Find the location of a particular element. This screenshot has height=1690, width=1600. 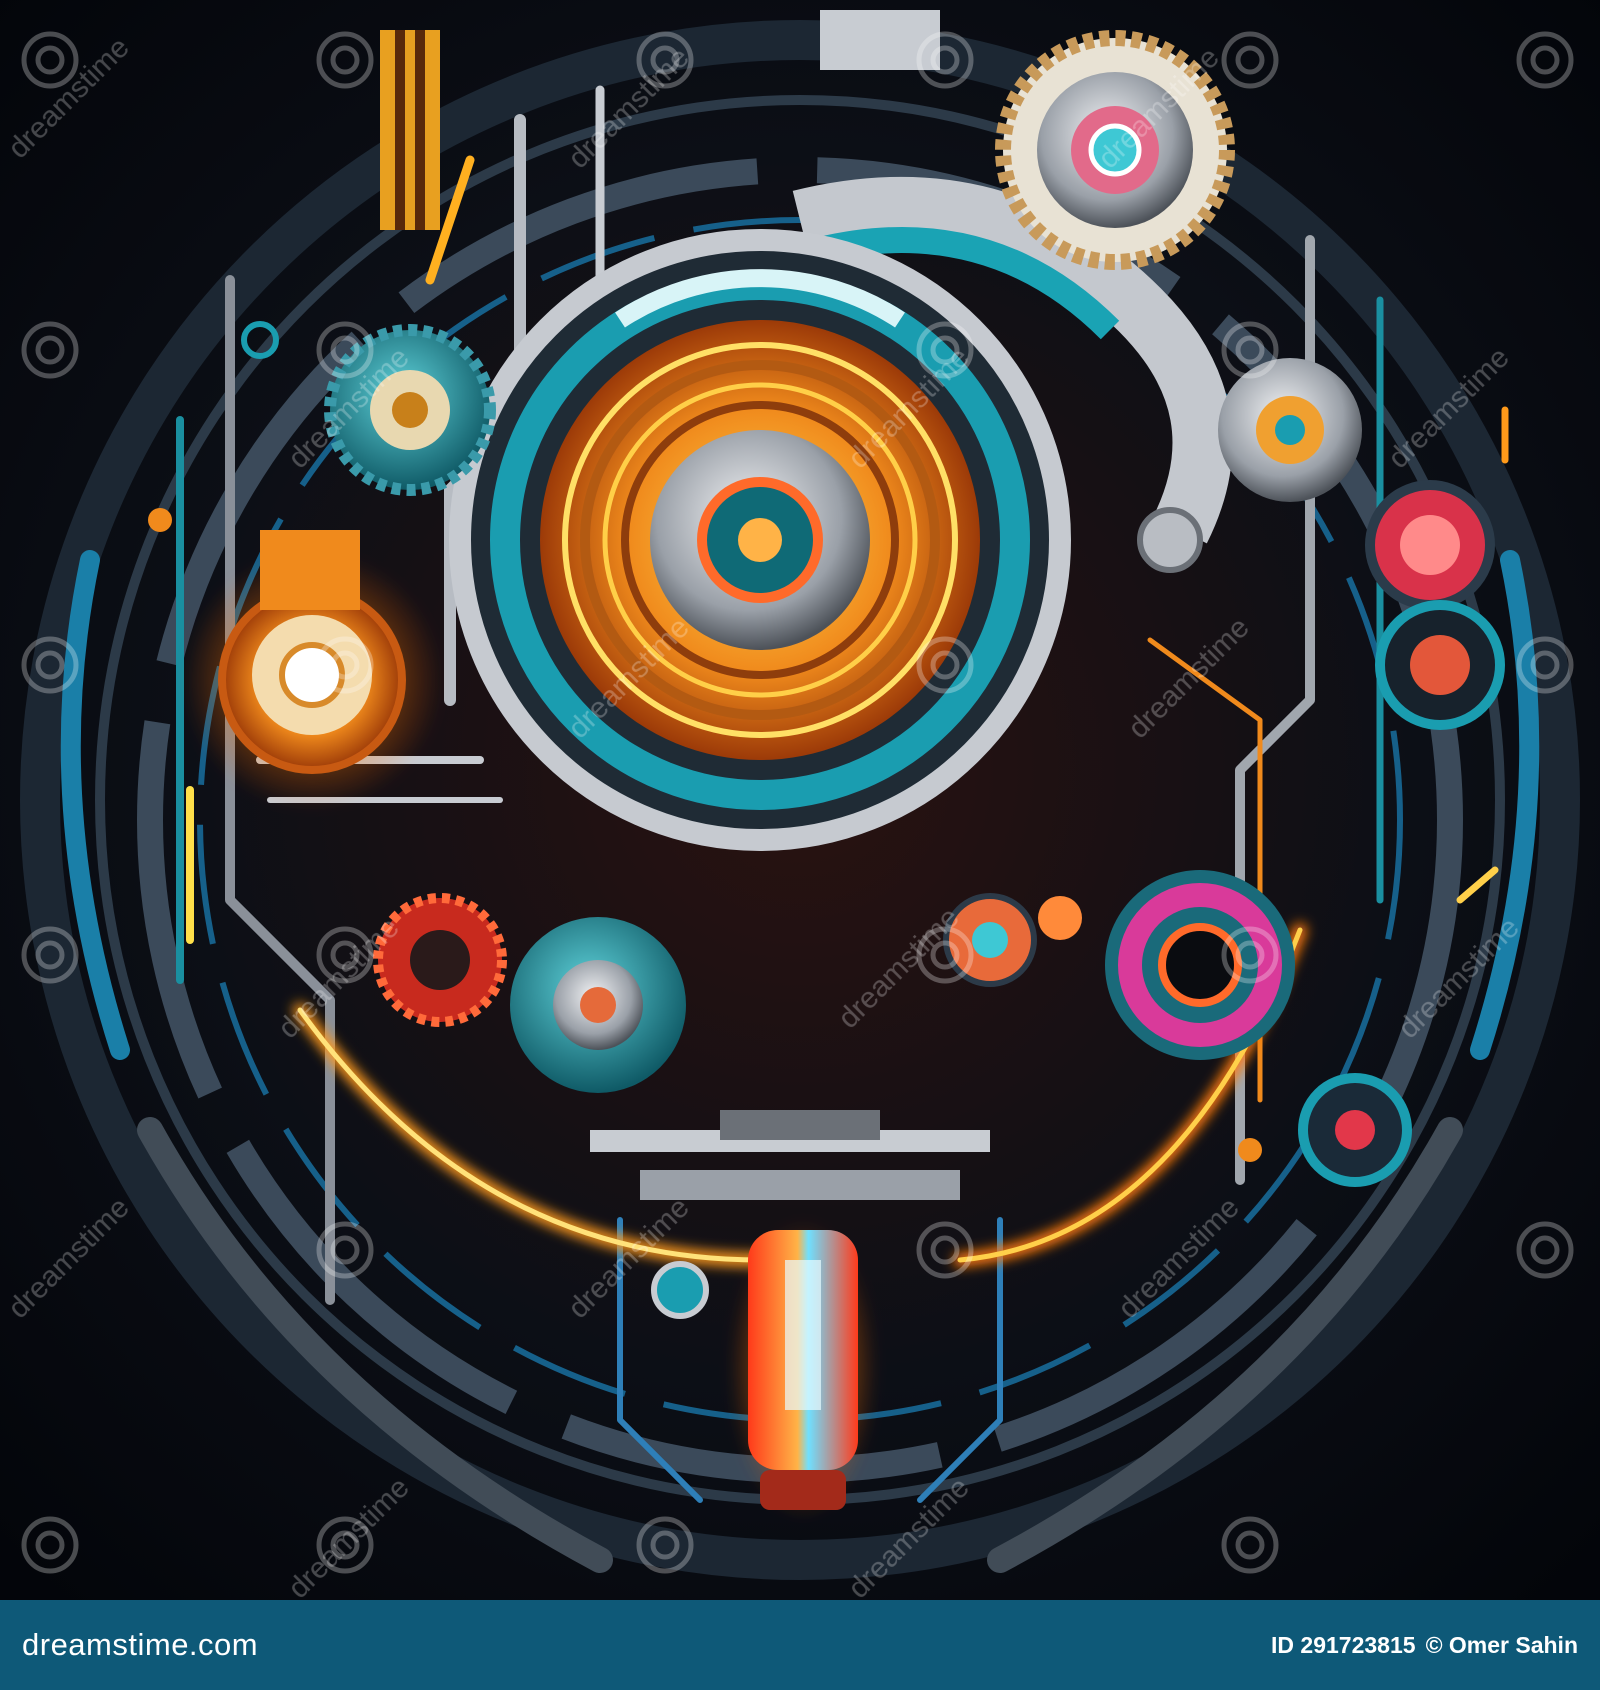

right-silver-disc is located at coordinates (1290, 430).